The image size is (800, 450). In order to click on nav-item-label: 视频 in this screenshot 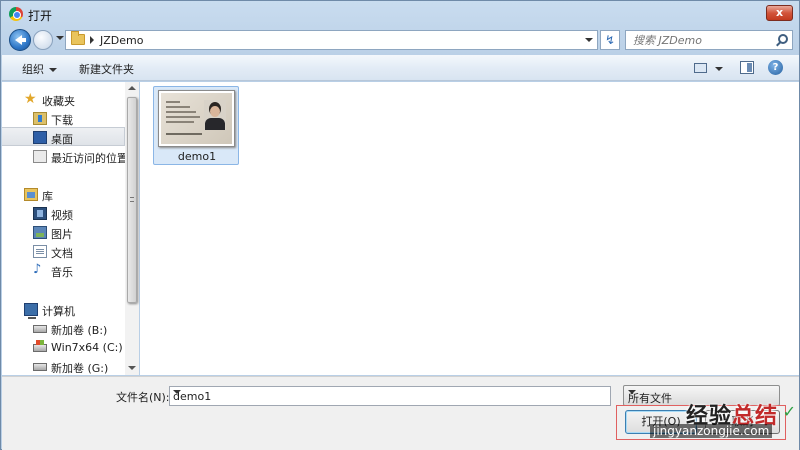, I will do `click(62, 215)`.